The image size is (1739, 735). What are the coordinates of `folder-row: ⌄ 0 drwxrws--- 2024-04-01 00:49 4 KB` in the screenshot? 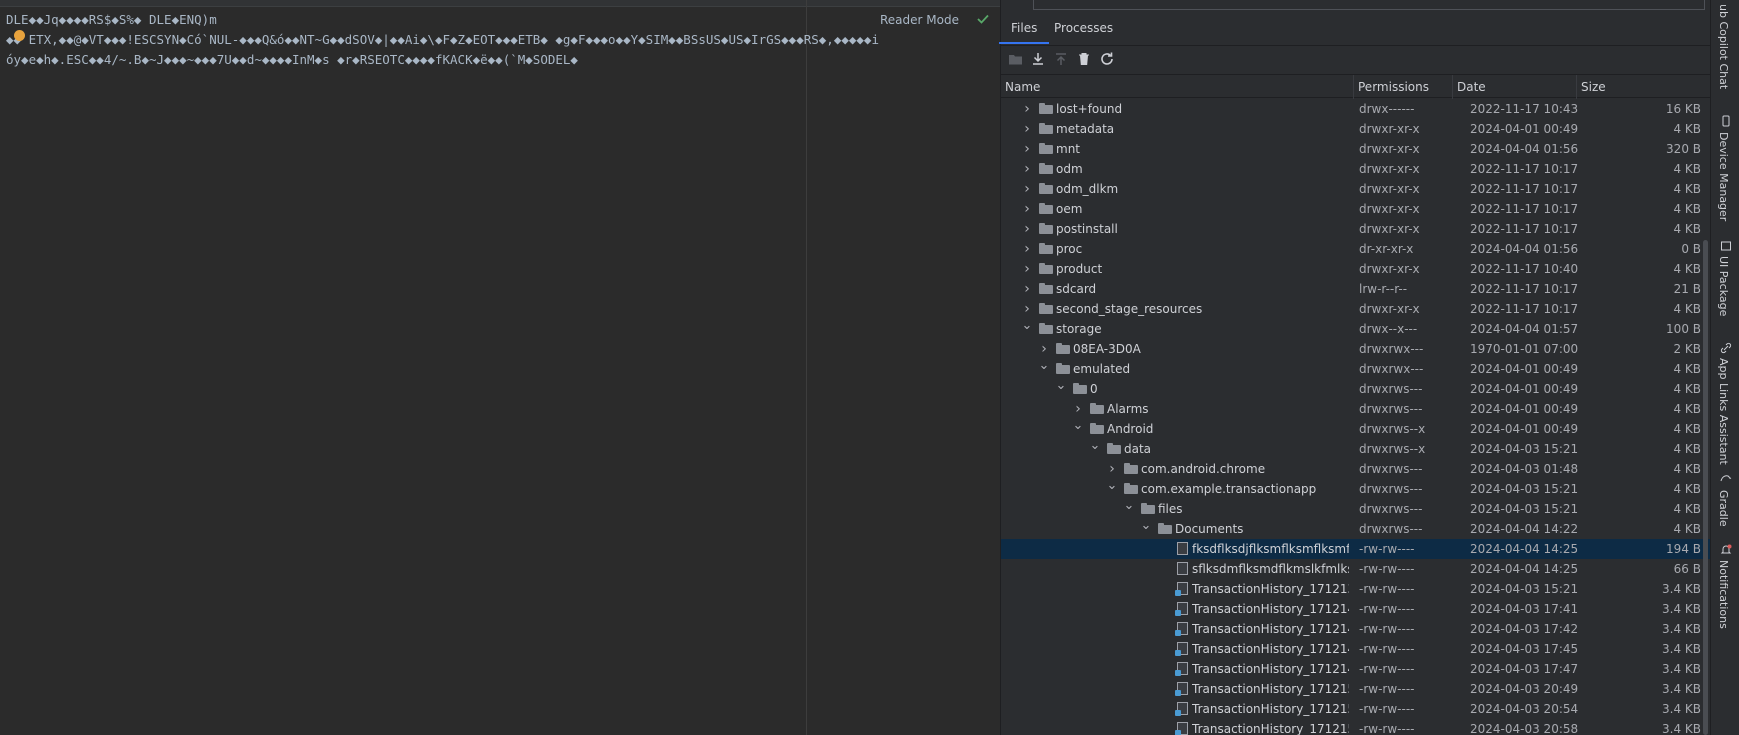 It's located at (1355, 389).